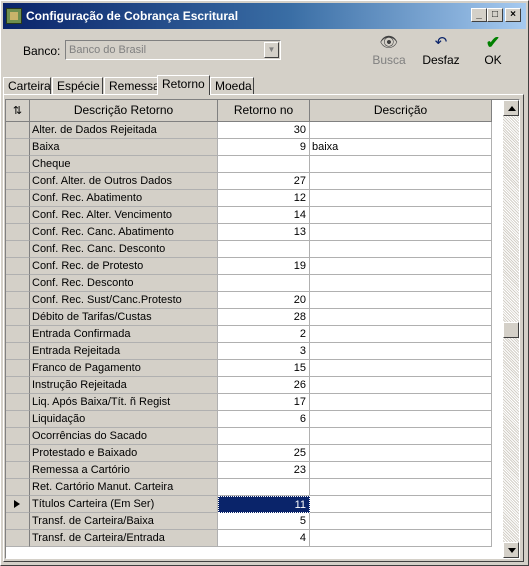 This screenshot has width=529, height=566. Describe the element at coordinates (513, 15) in the screenshot. I see `close-button: ×` at that location.